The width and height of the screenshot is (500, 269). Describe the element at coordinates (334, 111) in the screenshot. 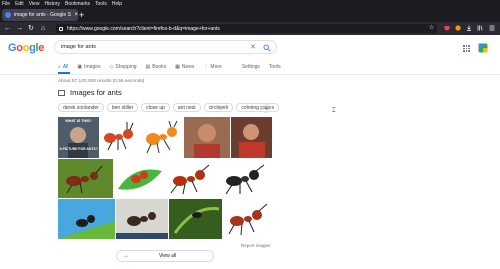

I see `mouse-cursor-icon: ⌶` at that location.